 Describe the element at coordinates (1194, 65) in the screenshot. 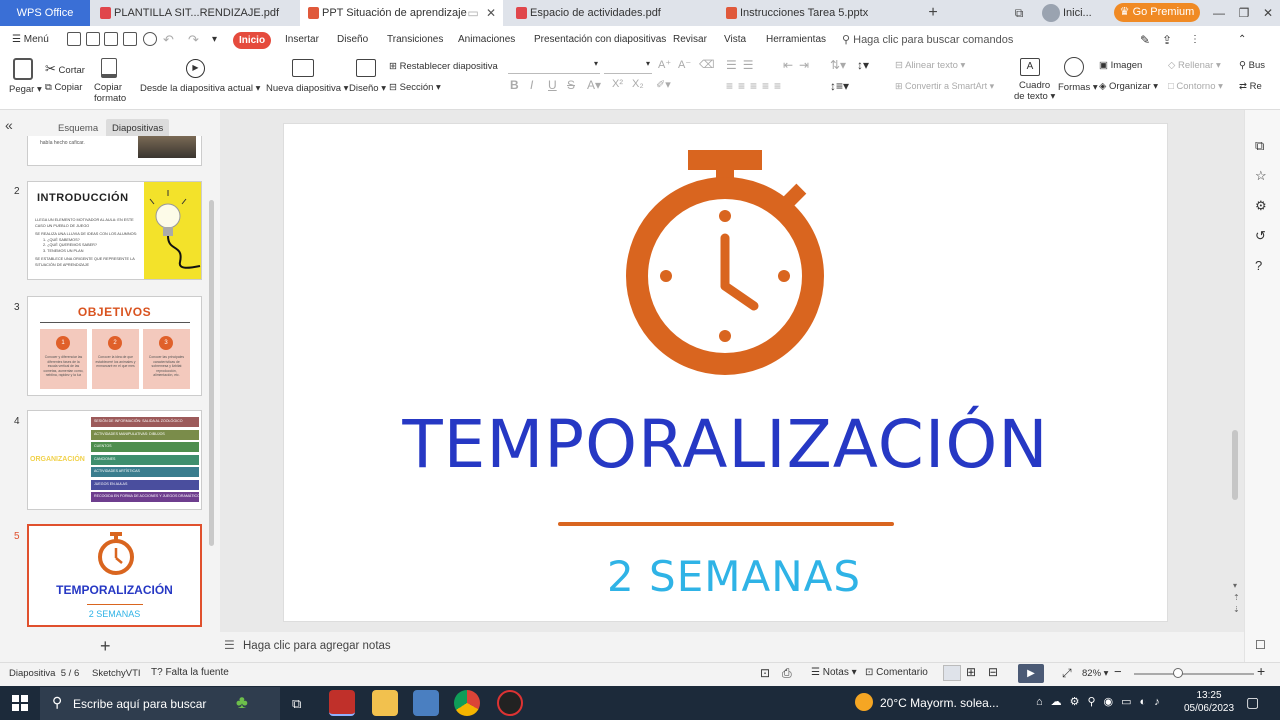

I see `fill-button: ◇ Rellenar ▾` at that location.